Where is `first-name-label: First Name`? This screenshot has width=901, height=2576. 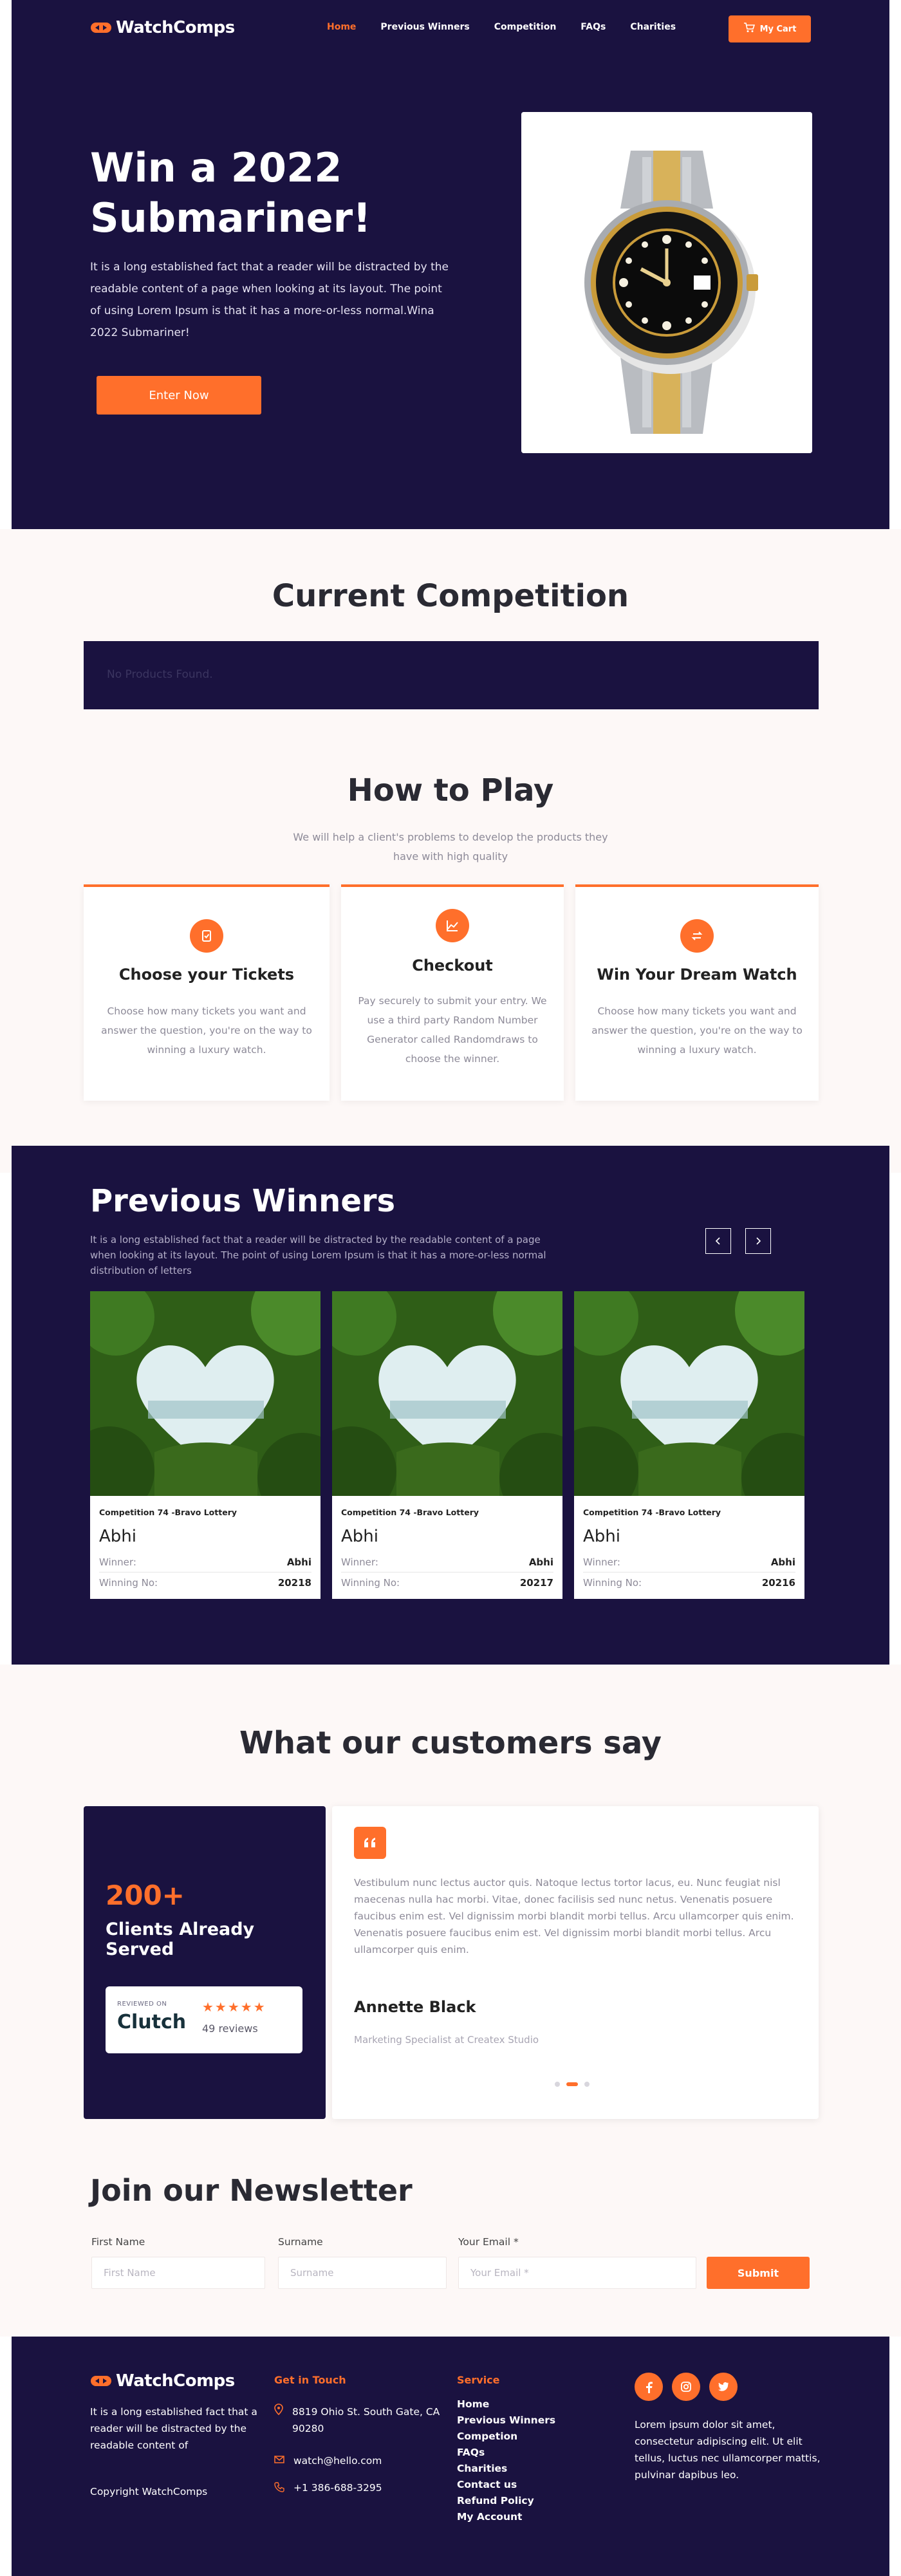 first-name-label: First Name is located at coordinates (118, 2242).